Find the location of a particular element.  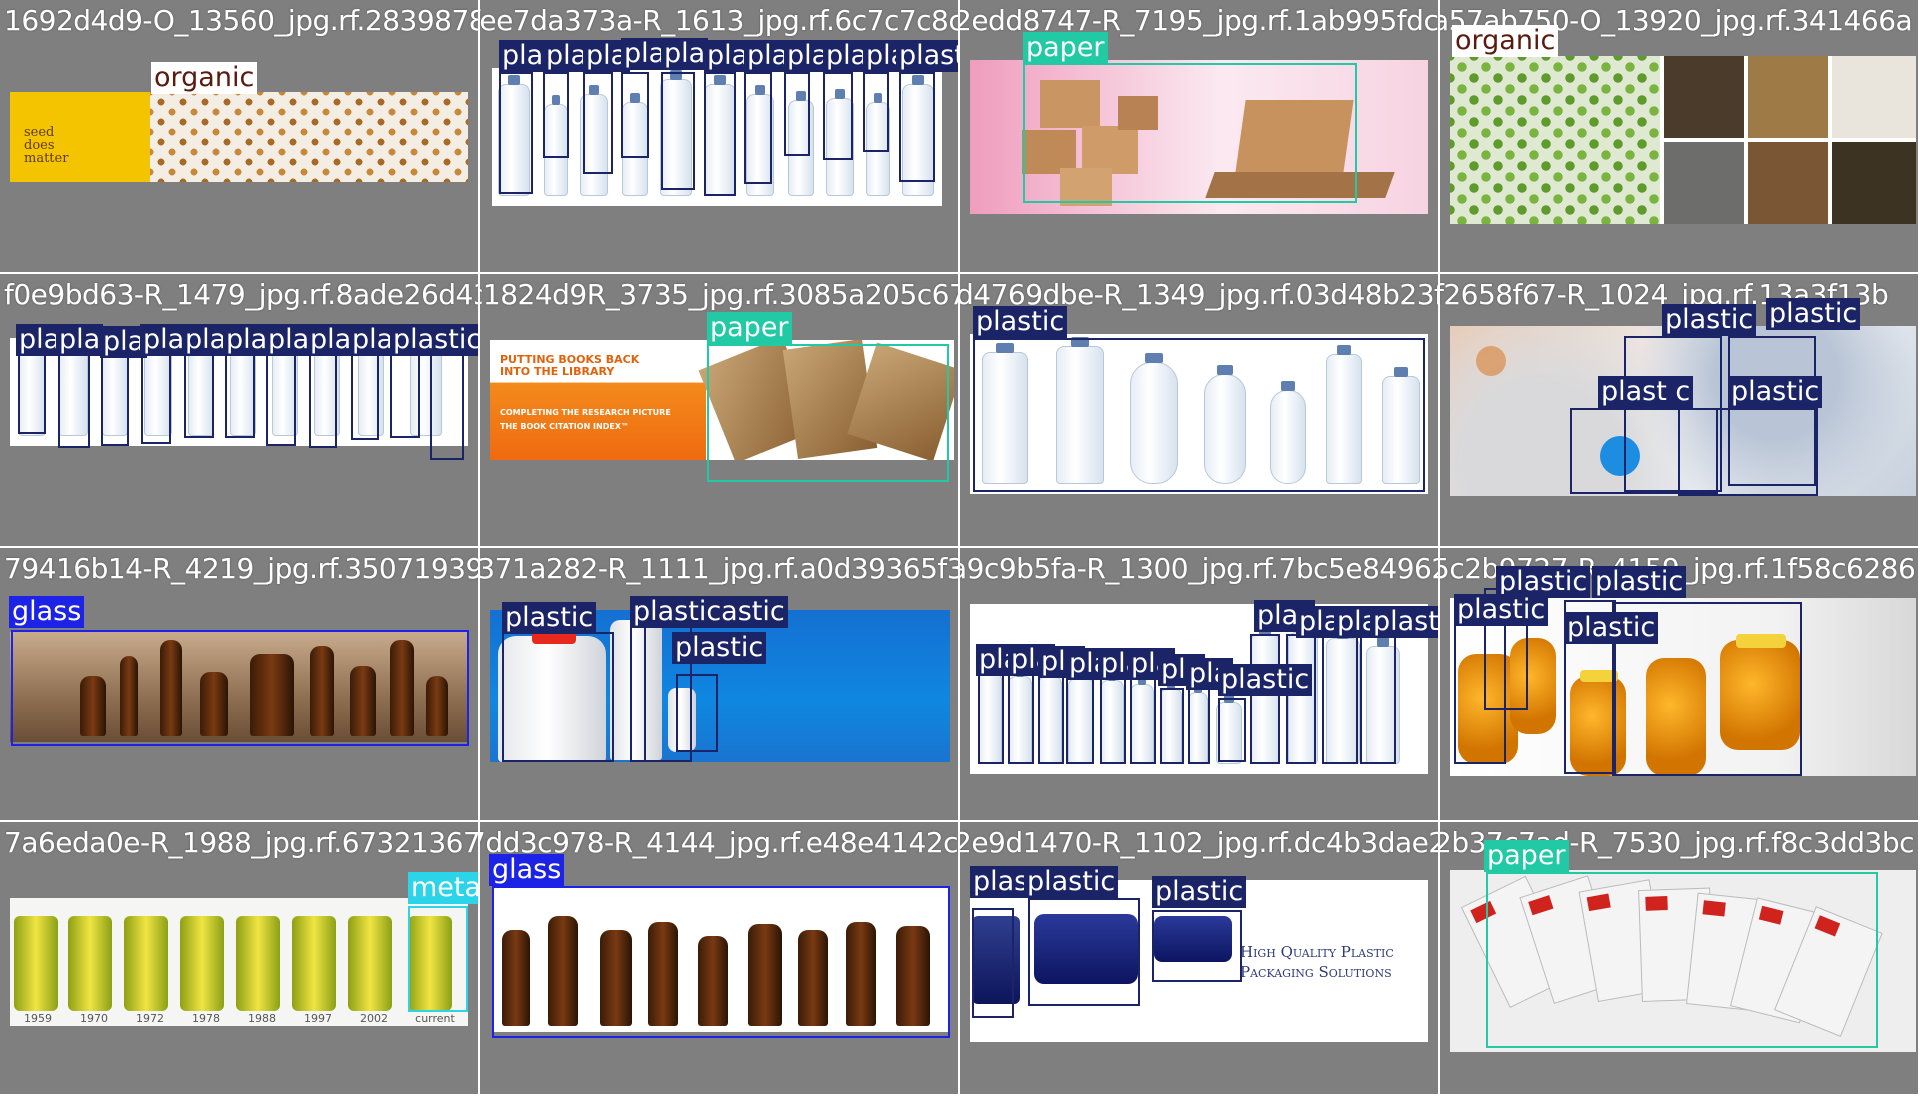

tile-photo: seed does matter is located at coordinates (239, 137).